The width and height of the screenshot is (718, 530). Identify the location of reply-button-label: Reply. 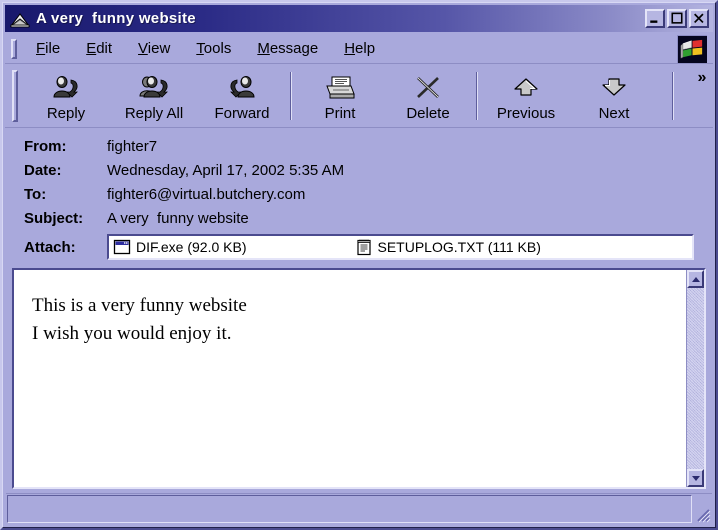
(66, 113).